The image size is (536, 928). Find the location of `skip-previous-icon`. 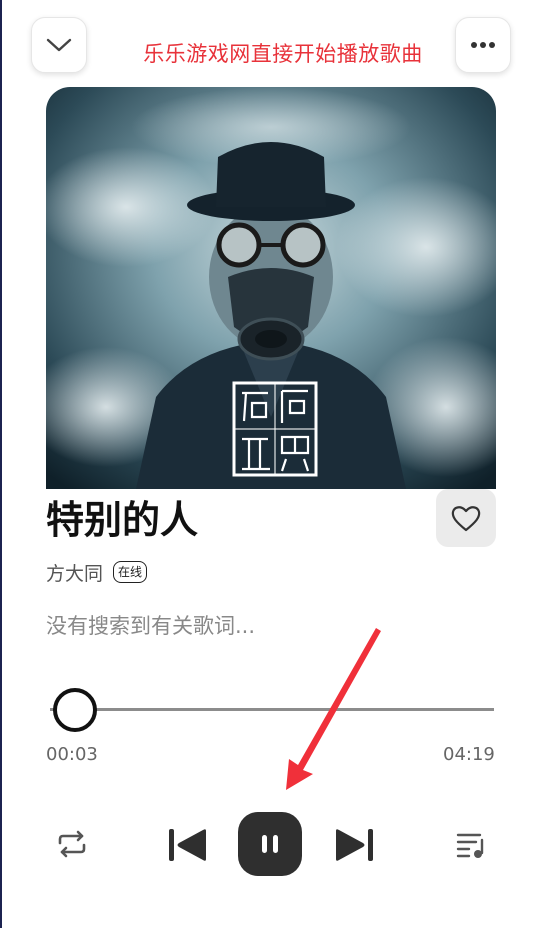

skip-previous-icon is located at coordinates (187, 845).